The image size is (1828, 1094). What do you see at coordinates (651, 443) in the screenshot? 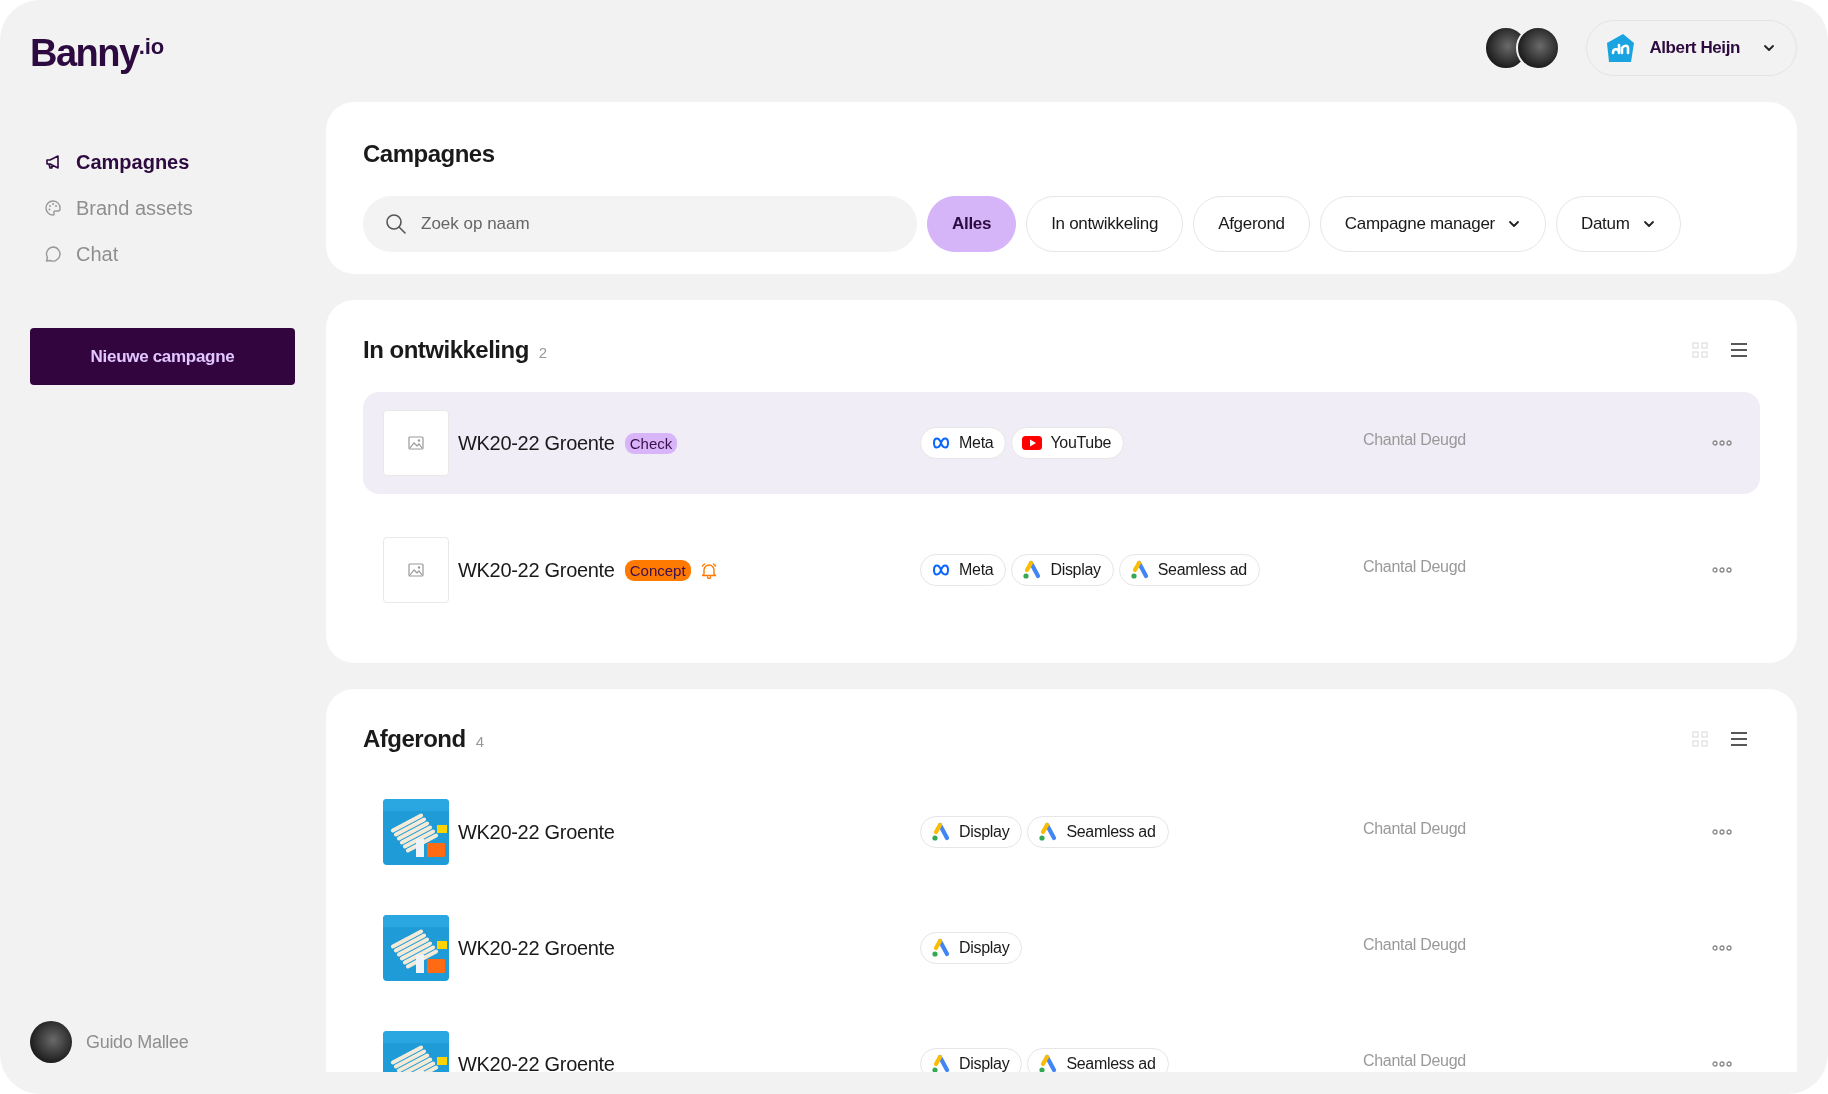
I see `status-badge: Check` at bounding box center [651, 443].